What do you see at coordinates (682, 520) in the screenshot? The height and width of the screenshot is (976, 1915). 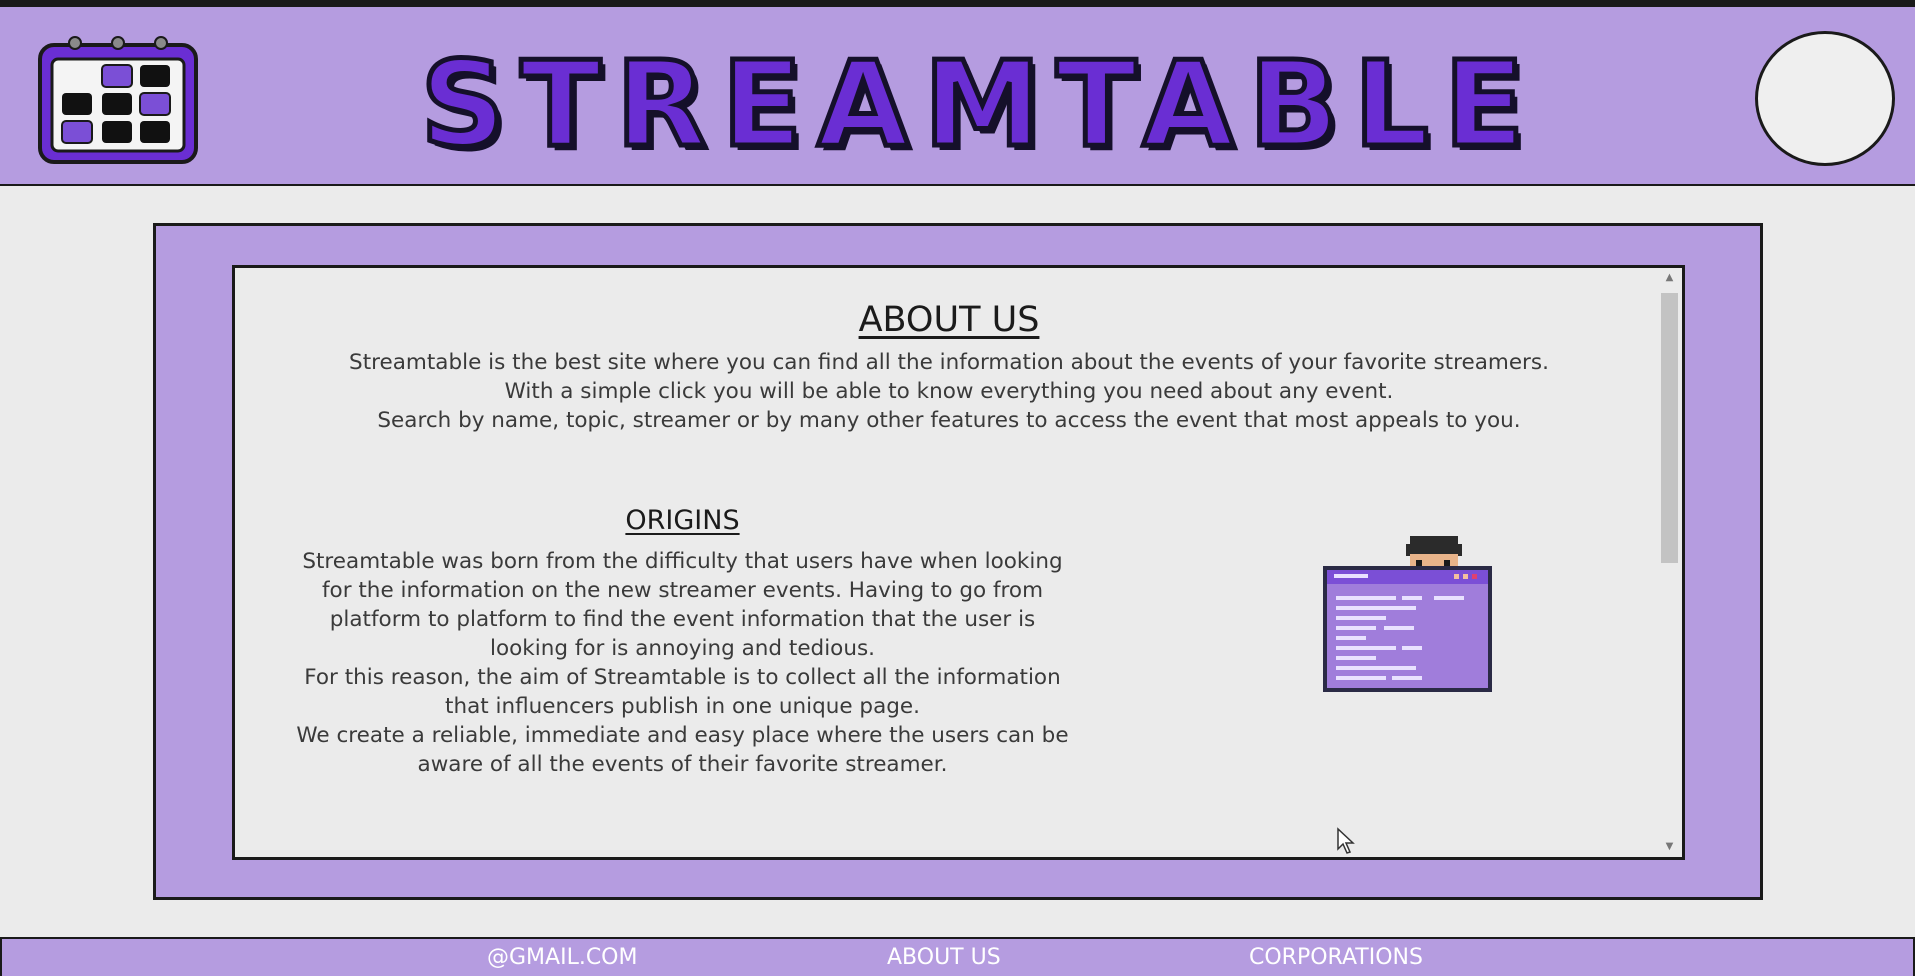 I see `origins-heading: ORIGINS` at bounding box center [682, 520].